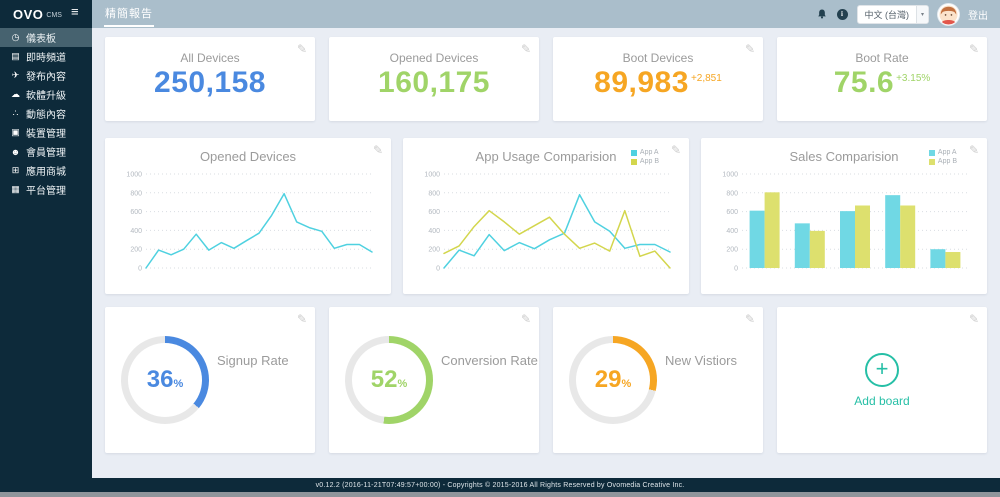 This screenshot has height=497, width=1000. I want to click on donut-ring: 36 %, so click(165, 380).